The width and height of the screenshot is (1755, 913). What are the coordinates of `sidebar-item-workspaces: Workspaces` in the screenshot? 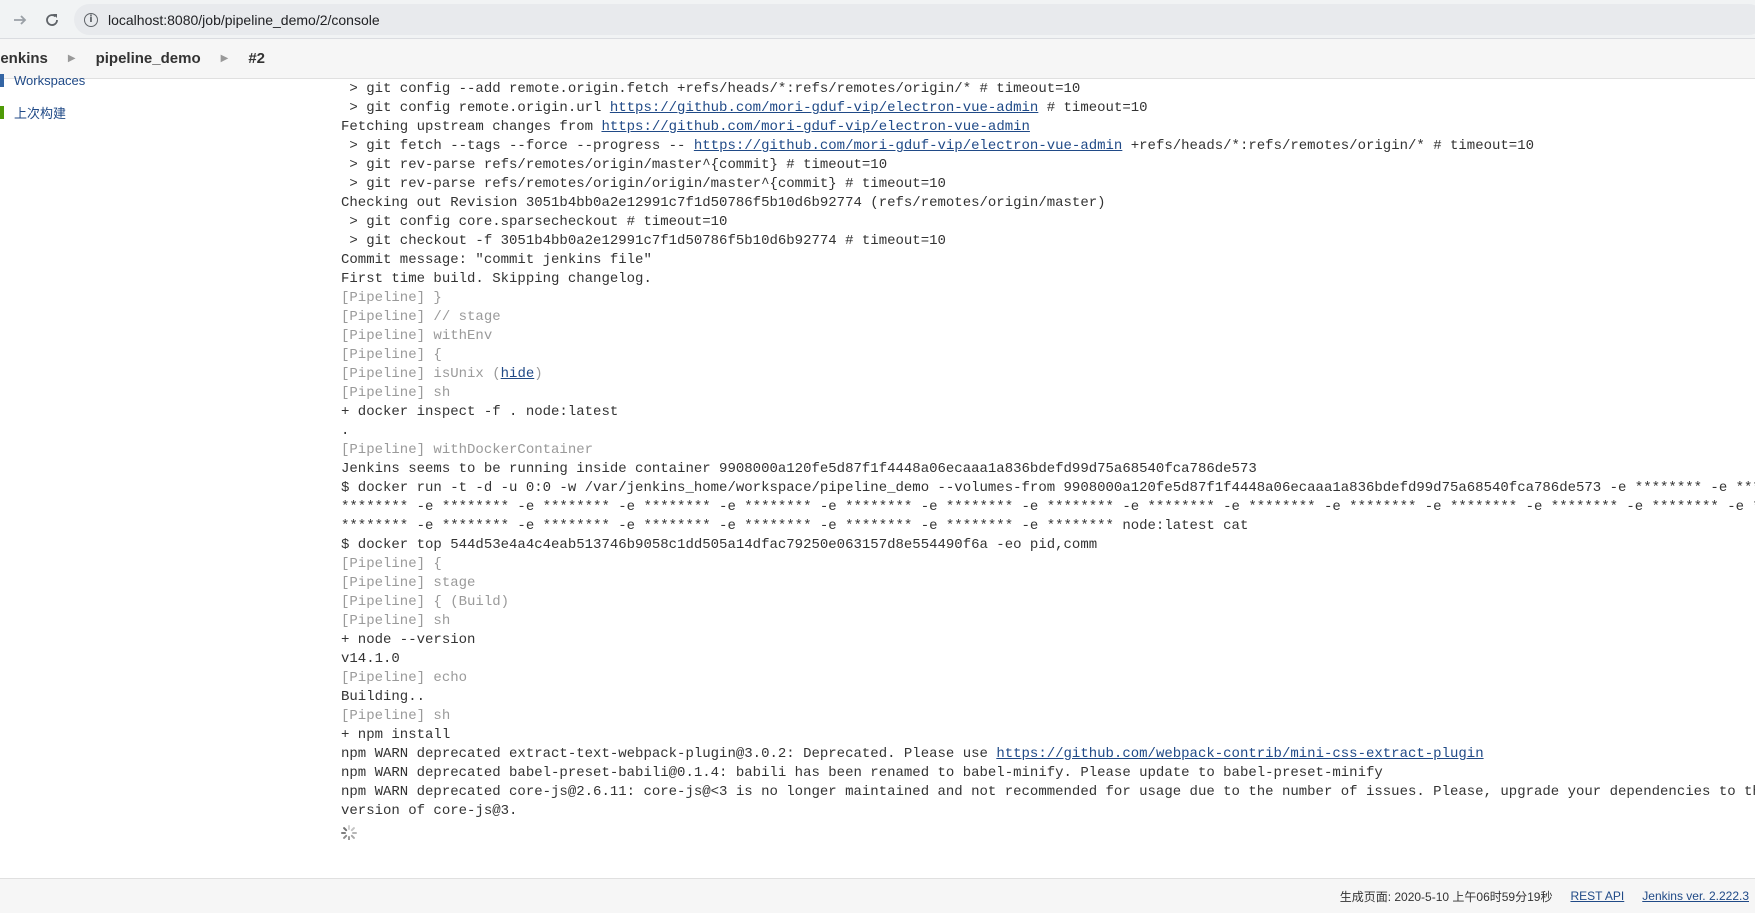 It's located at (42, 80).